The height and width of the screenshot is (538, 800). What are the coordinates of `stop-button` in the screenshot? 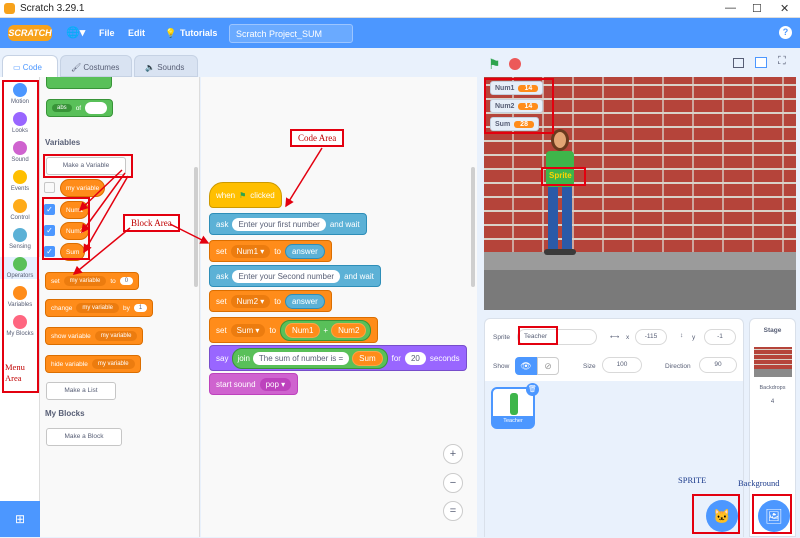 It's located at (515, 64).